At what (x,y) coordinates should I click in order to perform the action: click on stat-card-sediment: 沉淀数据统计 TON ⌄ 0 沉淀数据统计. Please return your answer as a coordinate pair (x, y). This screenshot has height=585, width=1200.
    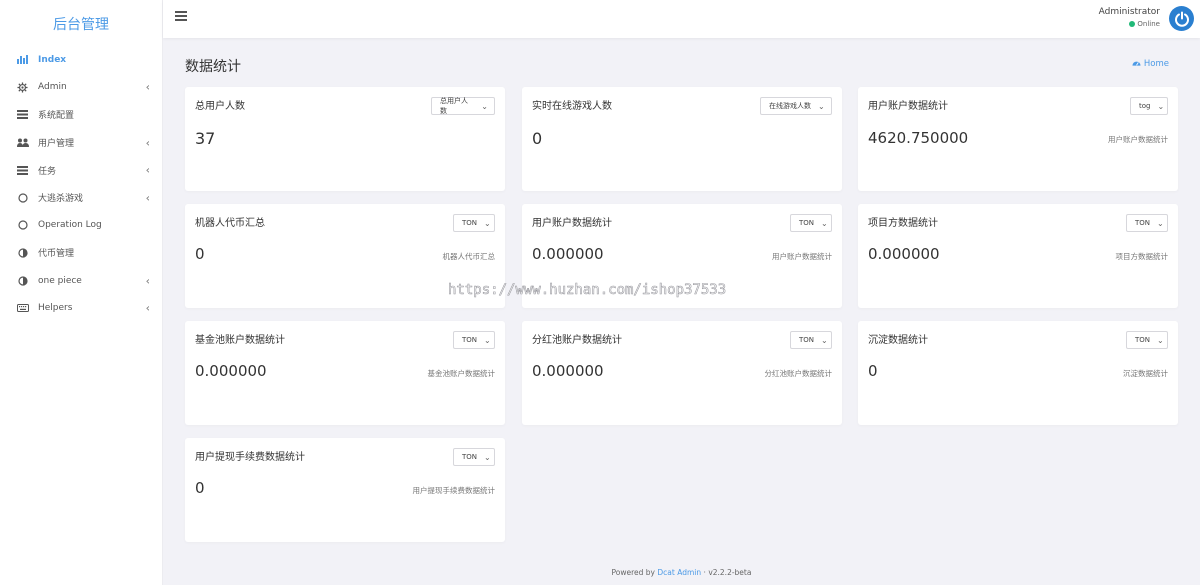
    Looking at the image, I should click on (1018, 373).